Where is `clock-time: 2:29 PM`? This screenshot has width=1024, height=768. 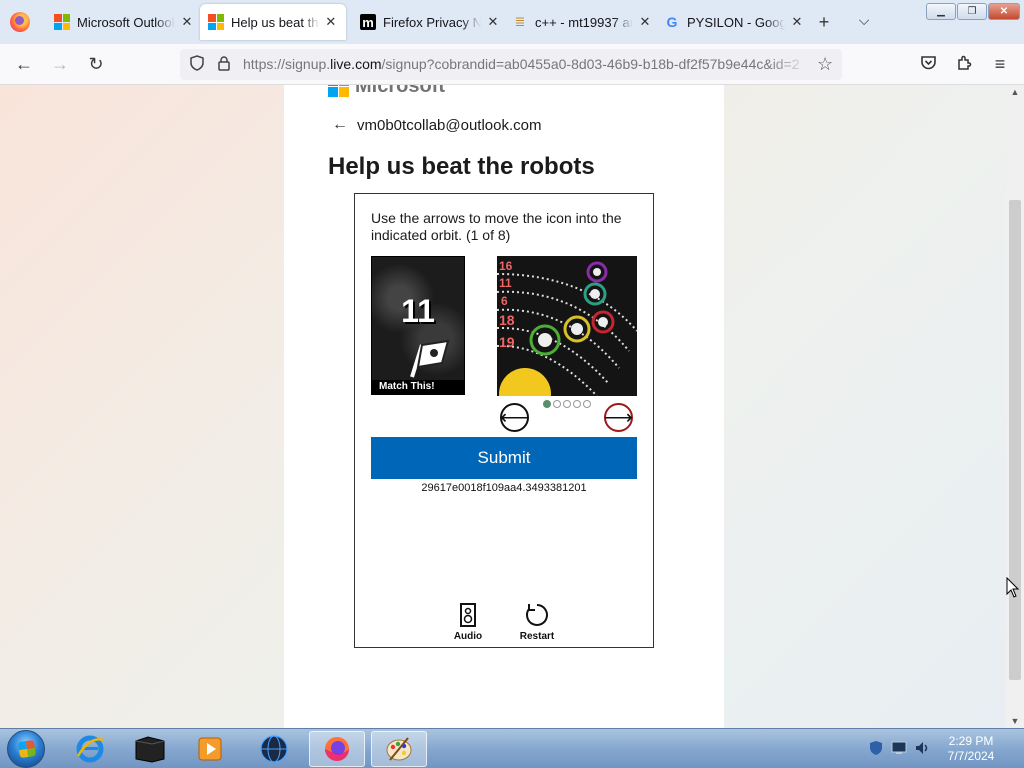 clock-time: 2:29 PM is located at coordinates (971, 741).